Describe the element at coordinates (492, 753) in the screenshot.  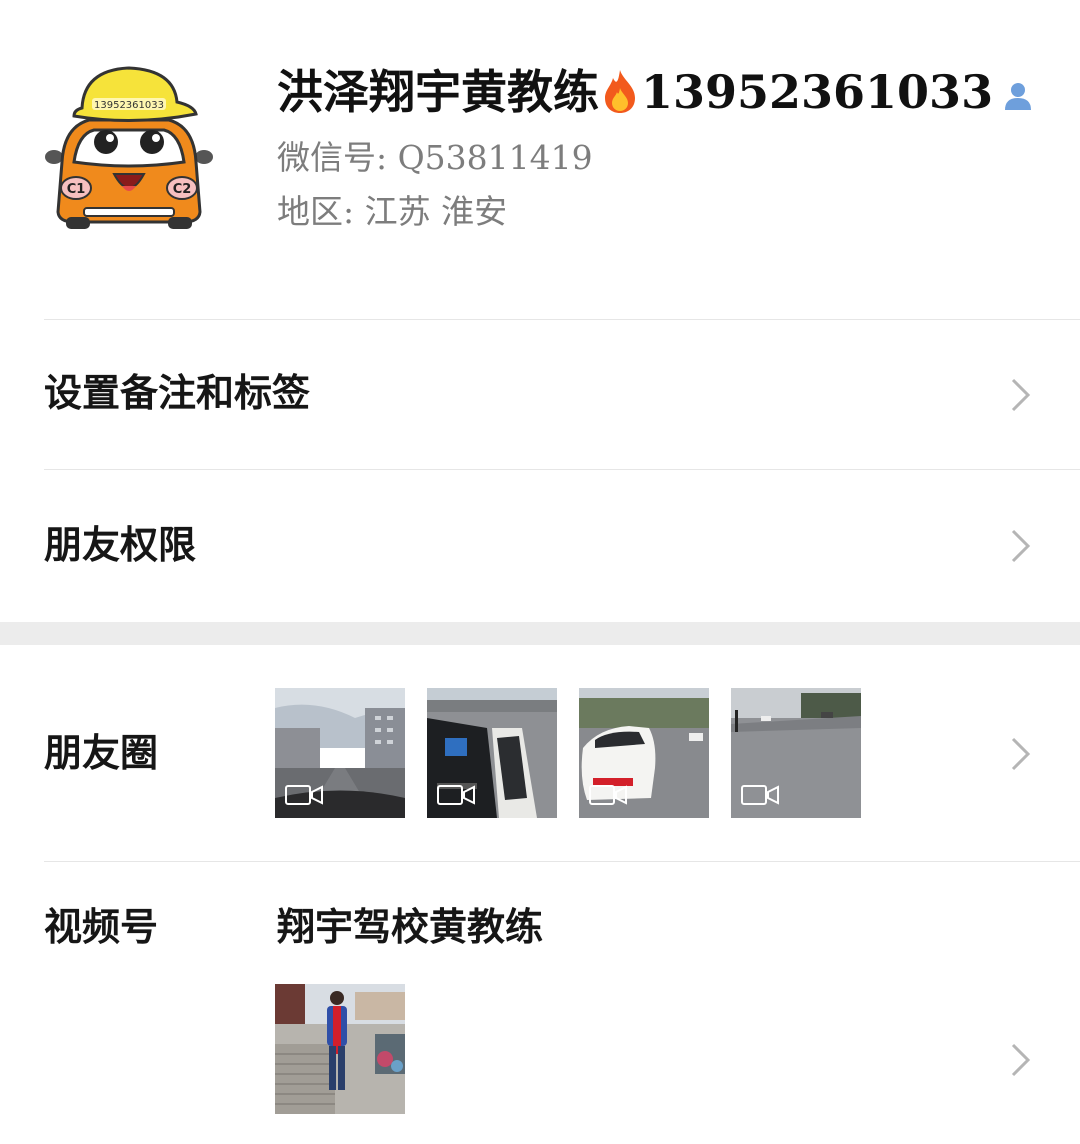
I see `moment-thumbnail-car-door` at that location.